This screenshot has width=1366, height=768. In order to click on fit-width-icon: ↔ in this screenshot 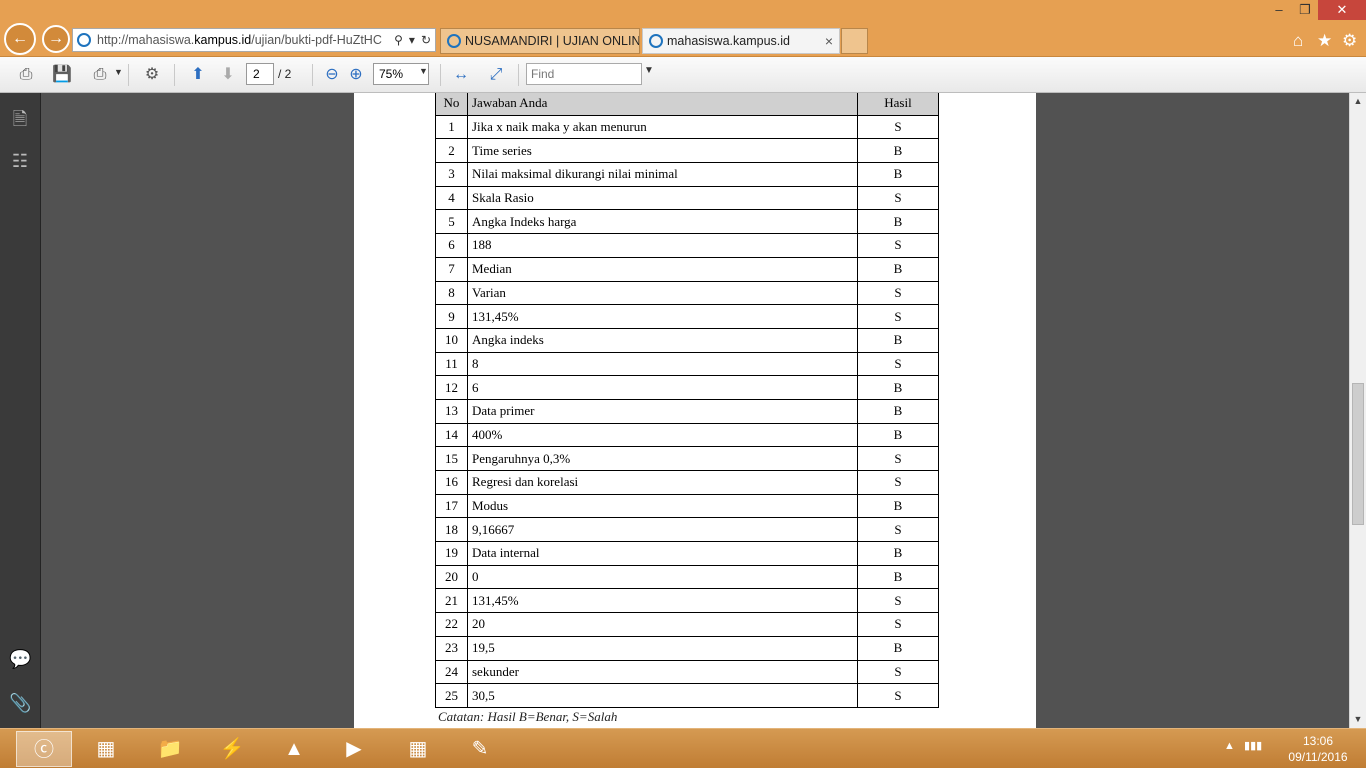, I will do `click(461, 75)`.